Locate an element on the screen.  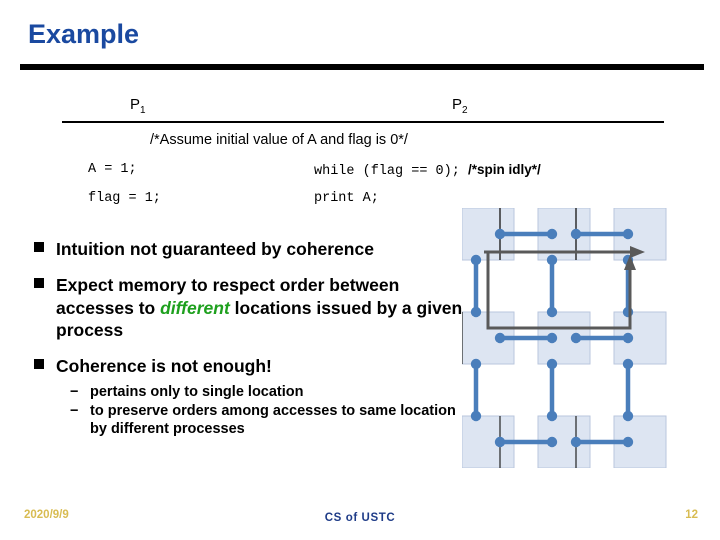
code-cell-p2-line1-text: while (flag == 0); is located at coordinates (391, 171).